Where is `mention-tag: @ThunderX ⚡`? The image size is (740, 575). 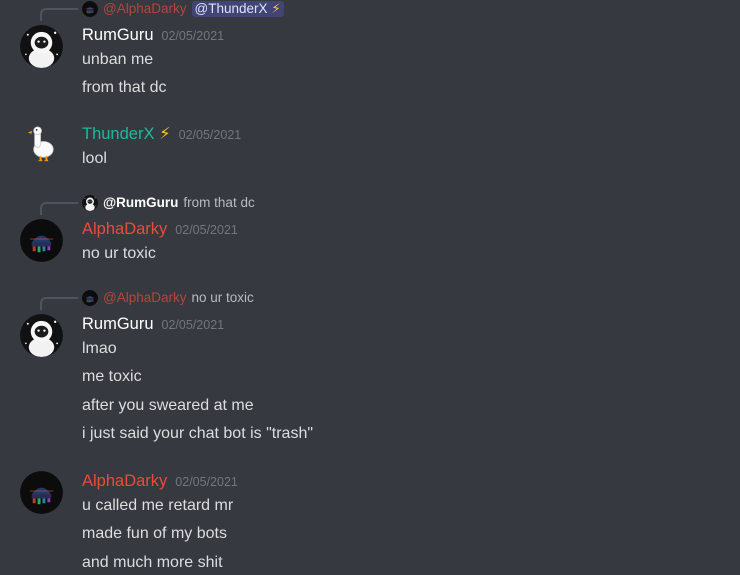 mention-tag: @ThunderX ⚡ is located at coordinates (237, 9).